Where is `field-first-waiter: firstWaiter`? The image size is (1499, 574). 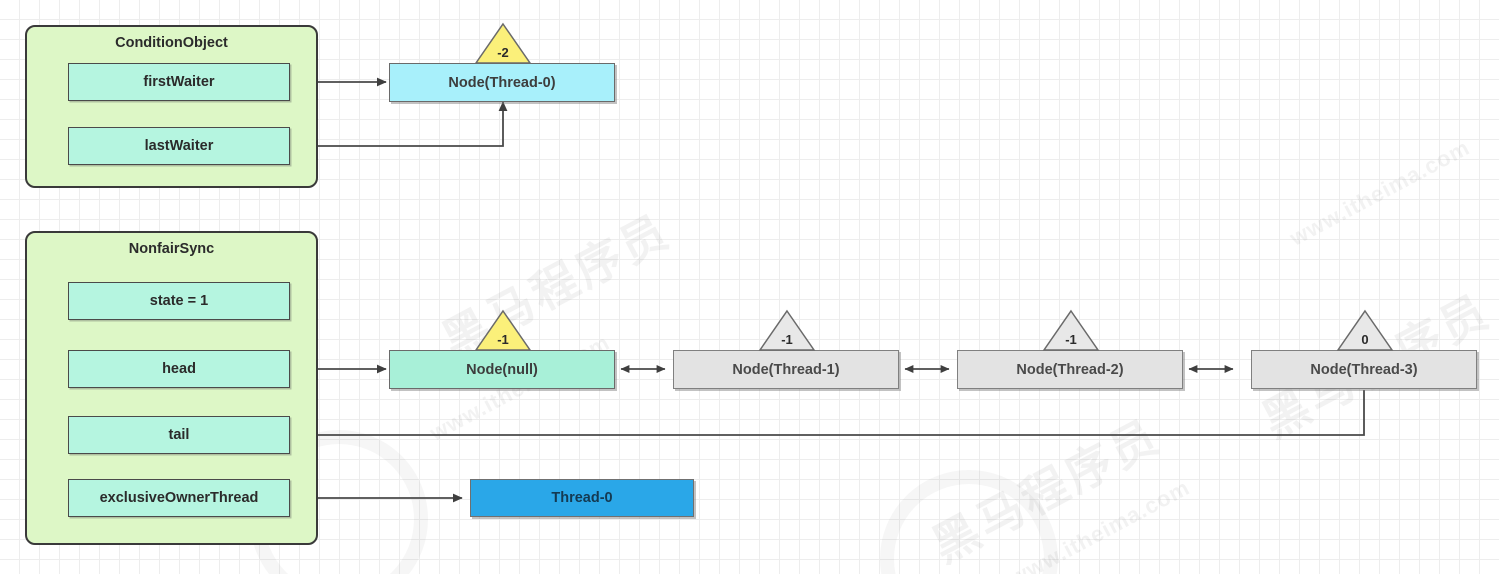
field-first-waiter: firstWaiter is located at coordinates (179, 82).